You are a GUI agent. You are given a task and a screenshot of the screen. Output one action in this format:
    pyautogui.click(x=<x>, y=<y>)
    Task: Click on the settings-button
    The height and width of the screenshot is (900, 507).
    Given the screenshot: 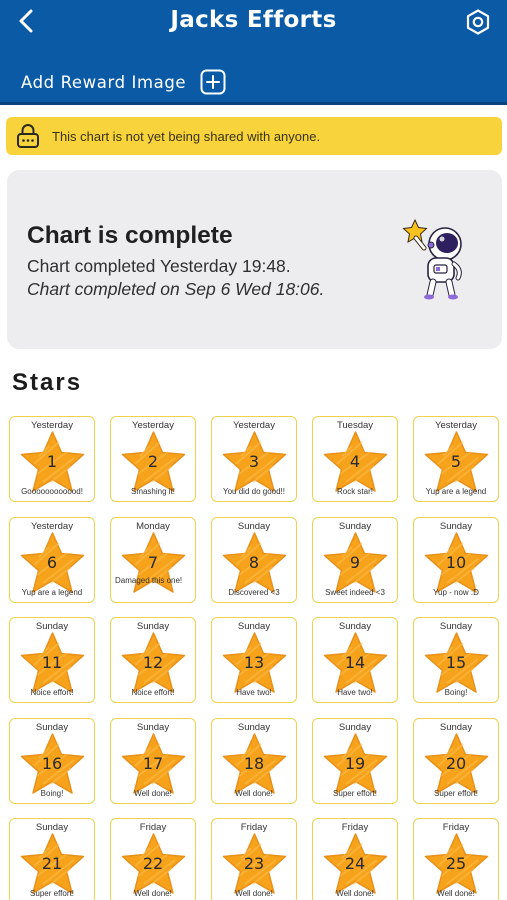 What is the action you would take?
    pyautogui.click(x=478, y=22)
    